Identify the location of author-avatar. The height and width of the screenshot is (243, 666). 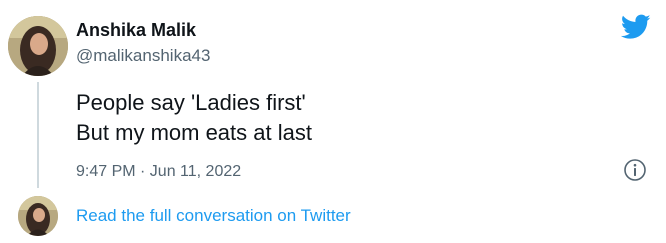
(38, 46).